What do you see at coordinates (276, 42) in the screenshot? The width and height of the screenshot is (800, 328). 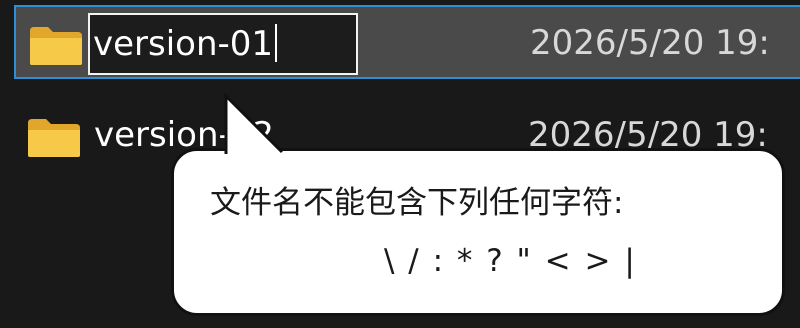 I see `text-caret` at bounding box center [276, 42].